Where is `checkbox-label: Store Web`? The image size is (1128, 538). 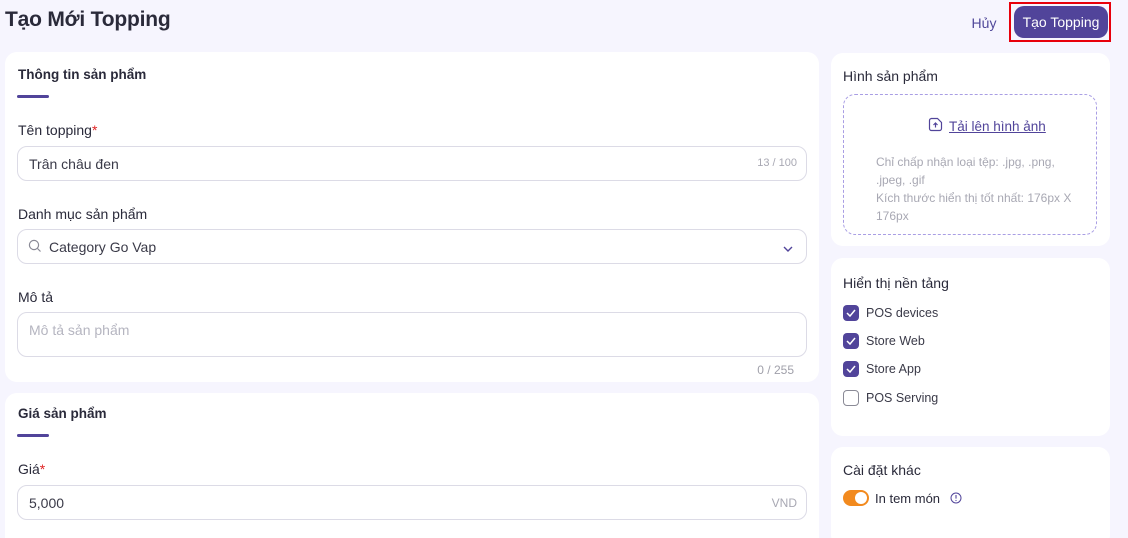
checkbox-label: Store Web is located at coordinates (895, 341).